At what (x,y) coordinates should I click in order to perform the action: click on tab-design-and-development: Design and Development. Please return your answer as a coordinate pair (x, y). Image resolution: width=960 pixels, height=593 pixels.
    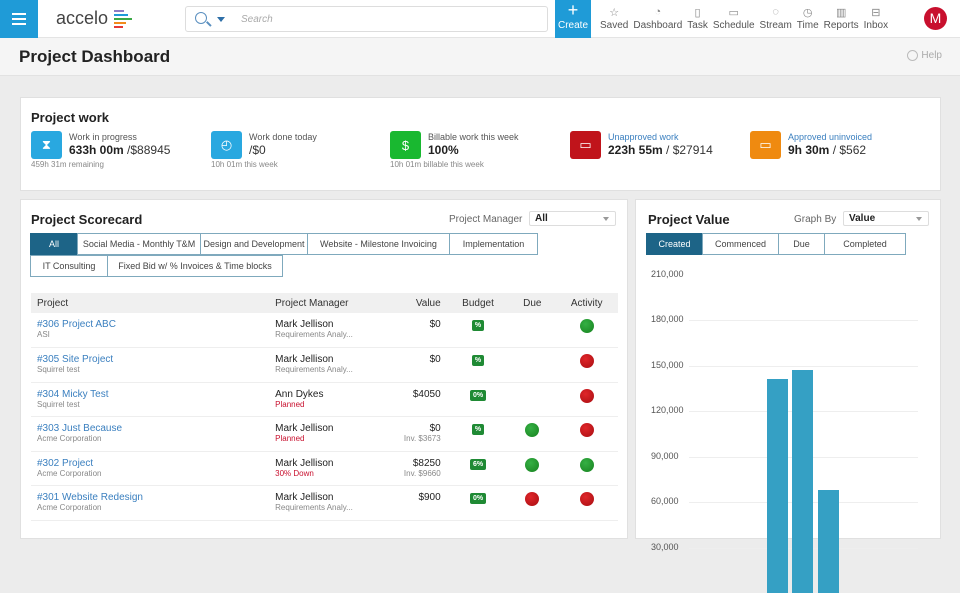
    Looking at the image, I should click on (254, 244).